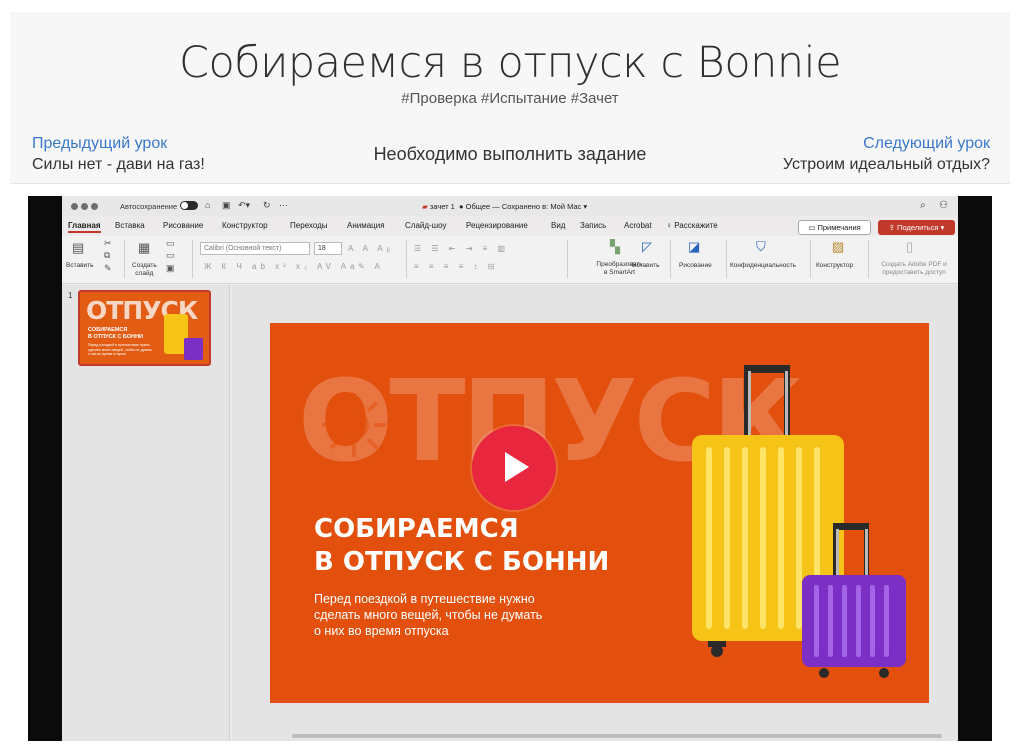 This screenshot has width=1024, height=755. What do you see at coordinates (149, 206) in the screenshot?
I see `autosave-label: Автосохранение` at bounding box center [149, 206].